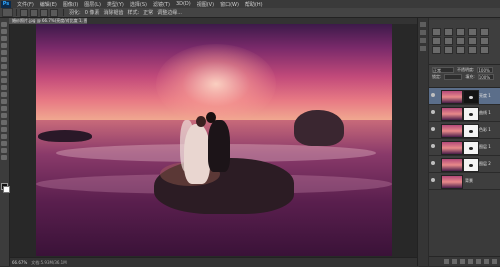 The height and width of the screenshot is (267, 500). I want to click on layer-row: 图层 1, so click(464, 147).